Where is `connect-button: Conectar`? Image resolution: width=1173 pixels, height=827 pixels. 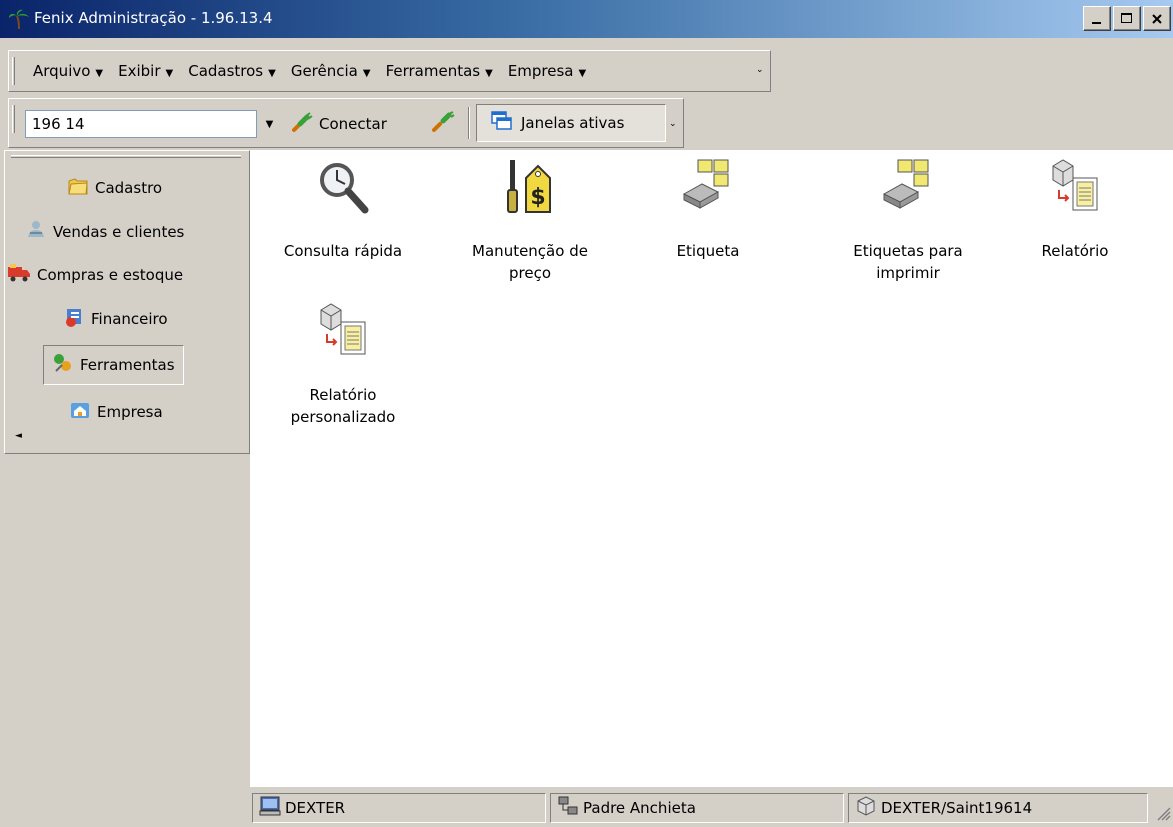
connect-button: Conectar is located at coordinates (339, 124).